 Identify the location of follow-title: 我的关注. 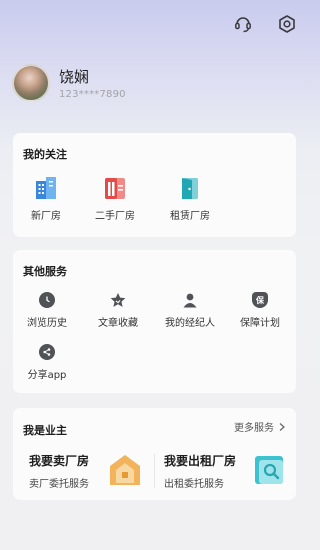
(45, 154).